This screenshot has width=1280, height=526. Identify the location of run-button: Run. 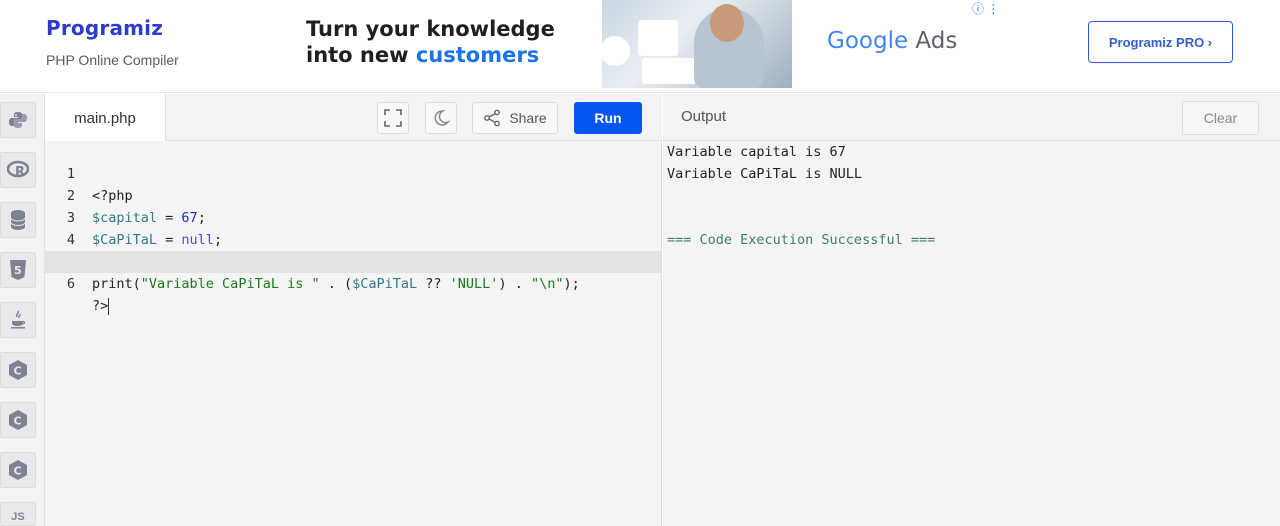
(608, 118).